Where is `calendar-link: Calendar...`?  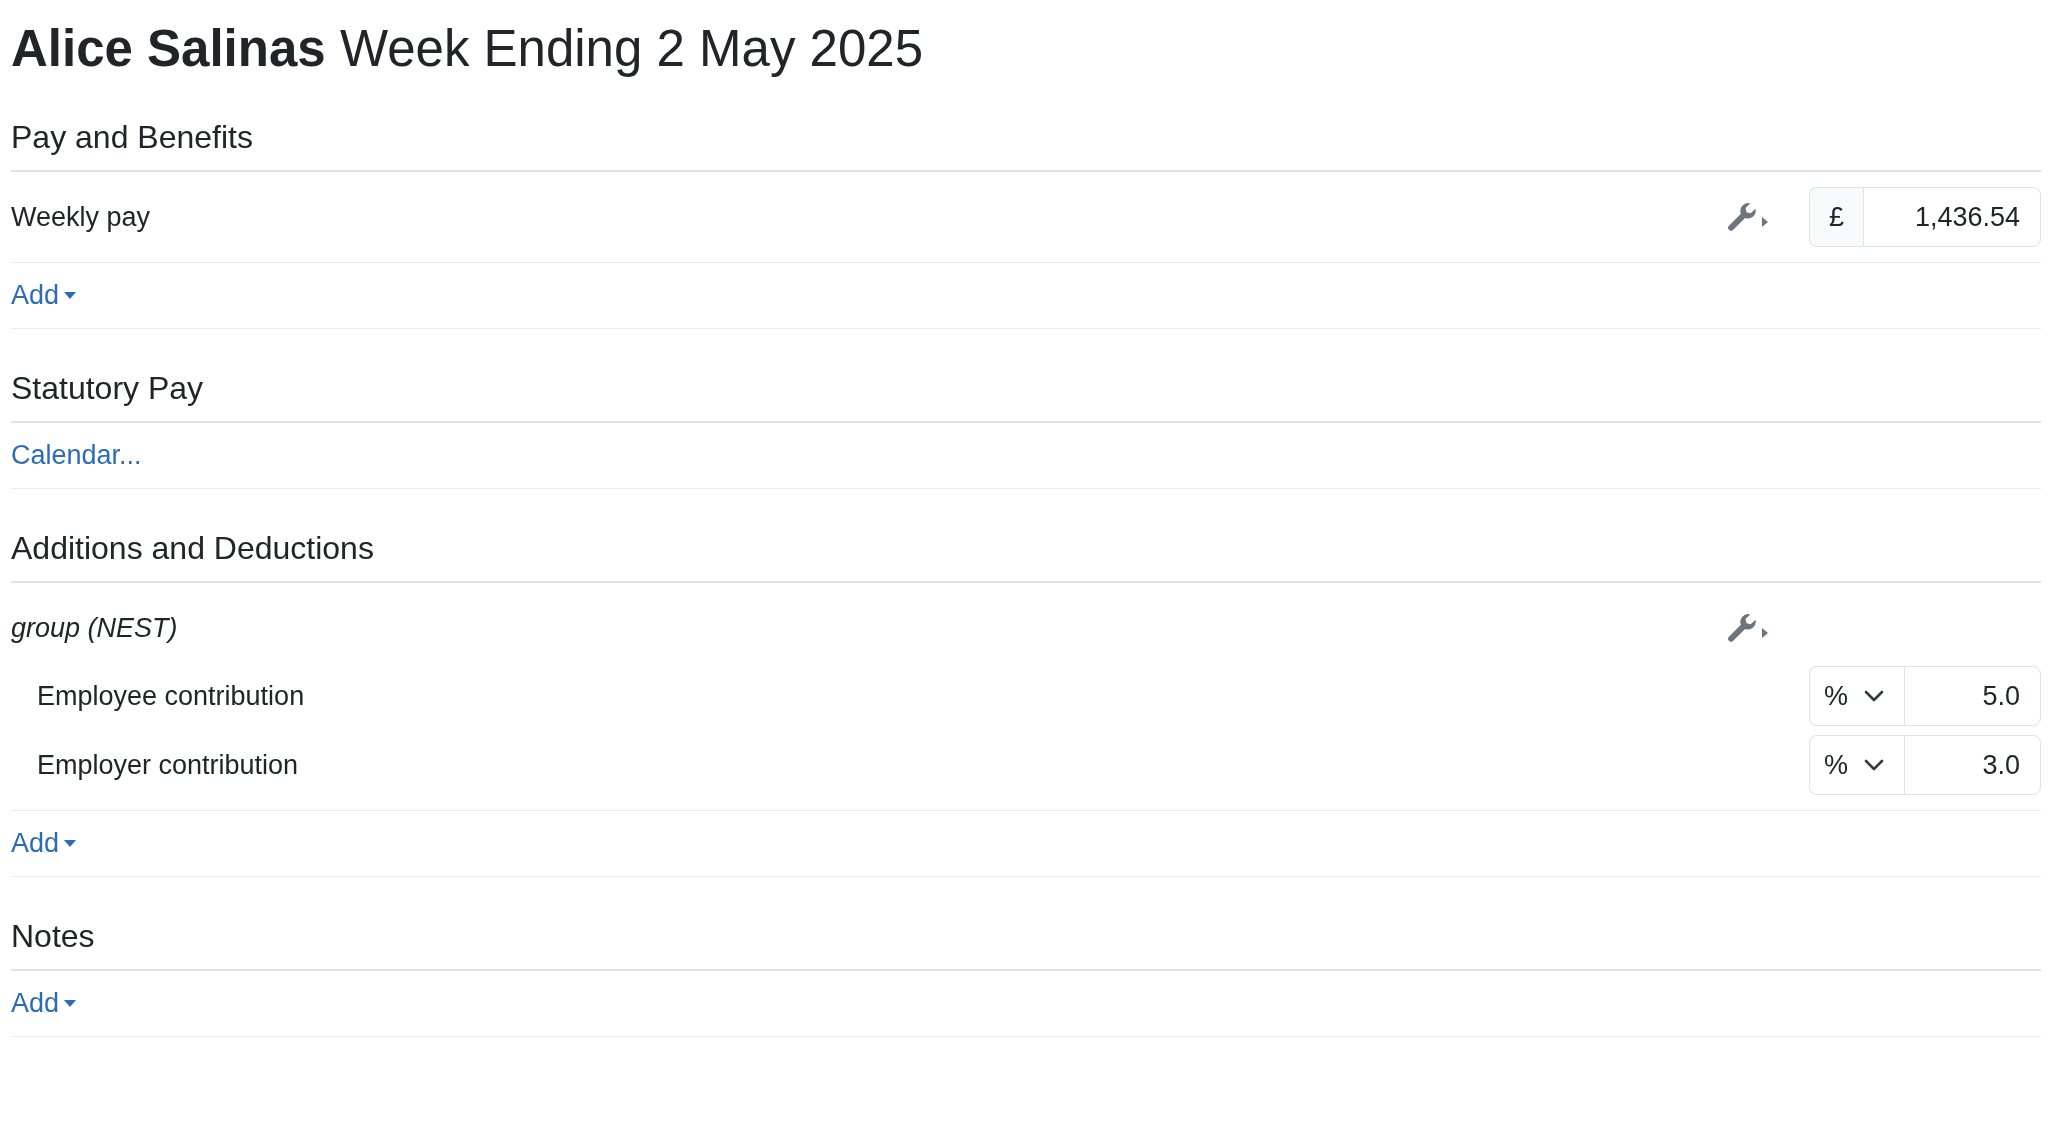
calendar-link: Calendar... is located at coordinates (76, 455).